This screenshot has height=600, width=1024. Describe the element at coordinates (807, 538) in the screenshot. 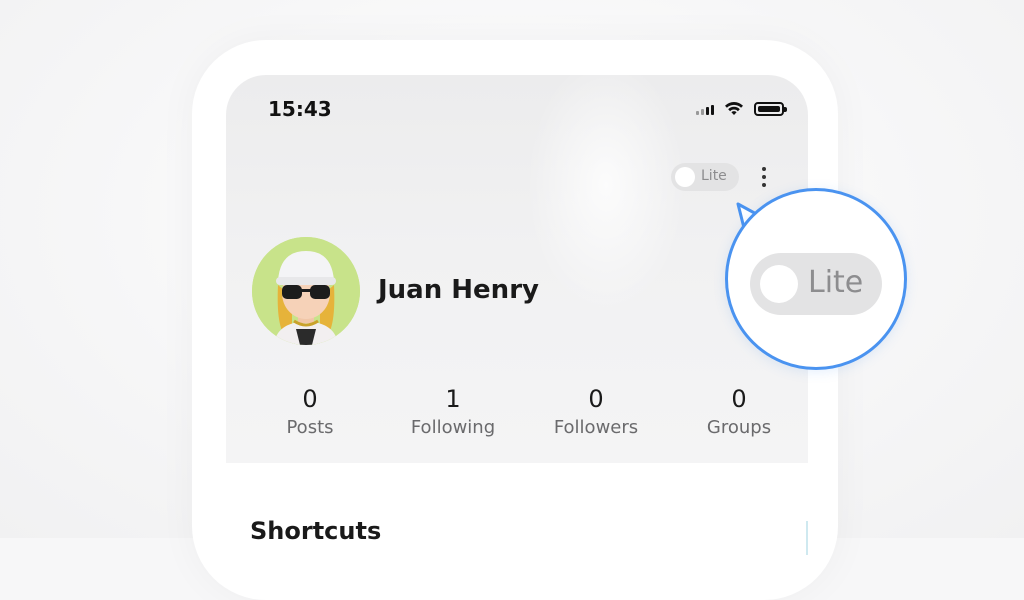

I see `card-edge` at that location.